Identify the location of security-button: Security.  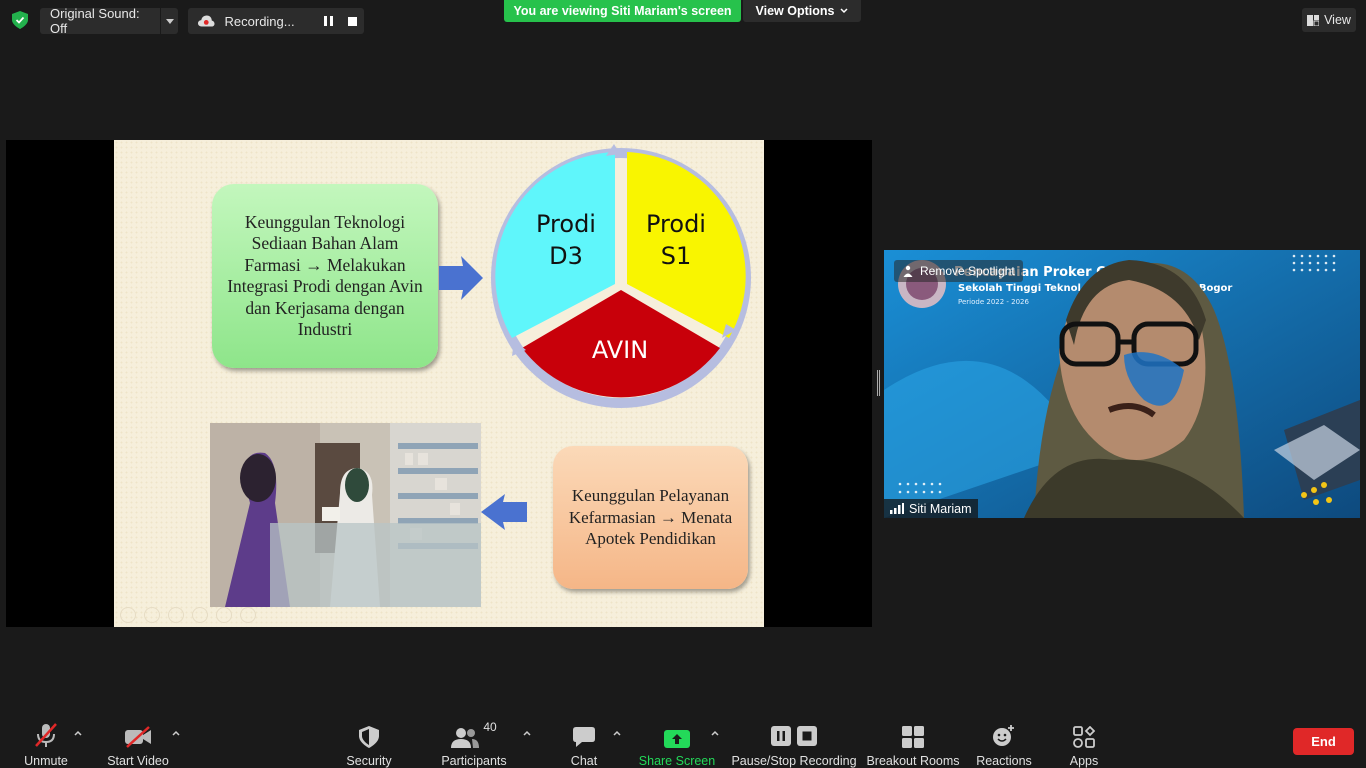
(369, 738).